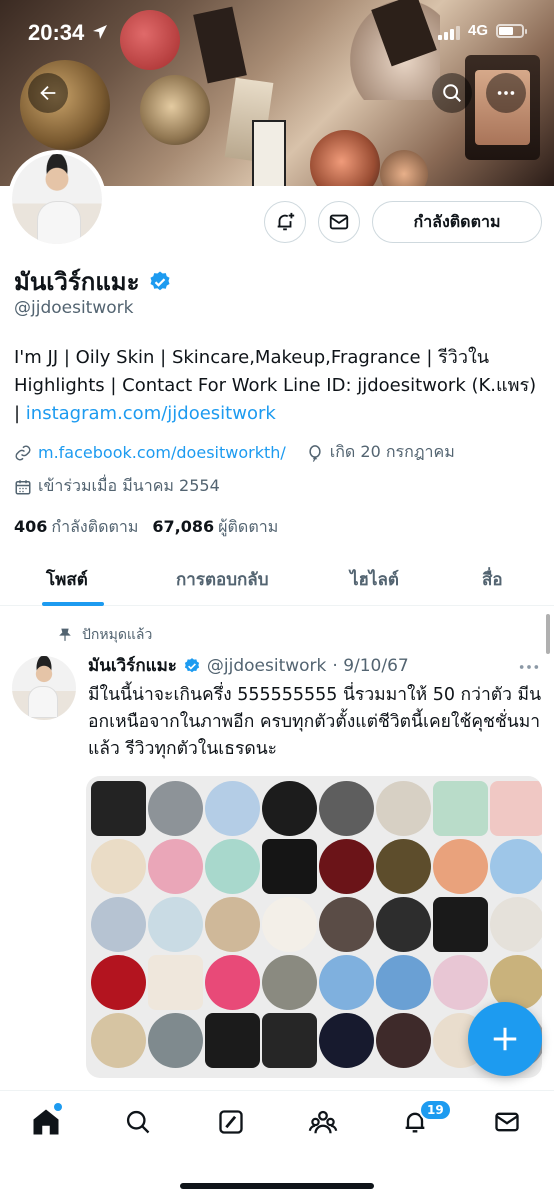  What do you see at coordinates (100, 32) in the screenshot?
I see `location-icon` at bounding box center [100, 32].